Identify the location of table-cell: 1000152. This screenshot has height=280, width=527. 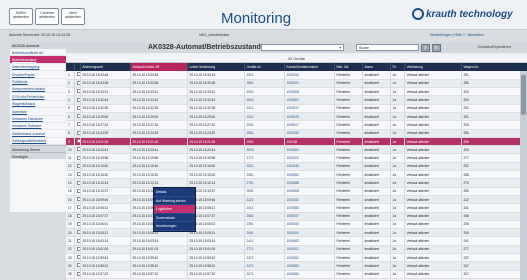
(309, 133).